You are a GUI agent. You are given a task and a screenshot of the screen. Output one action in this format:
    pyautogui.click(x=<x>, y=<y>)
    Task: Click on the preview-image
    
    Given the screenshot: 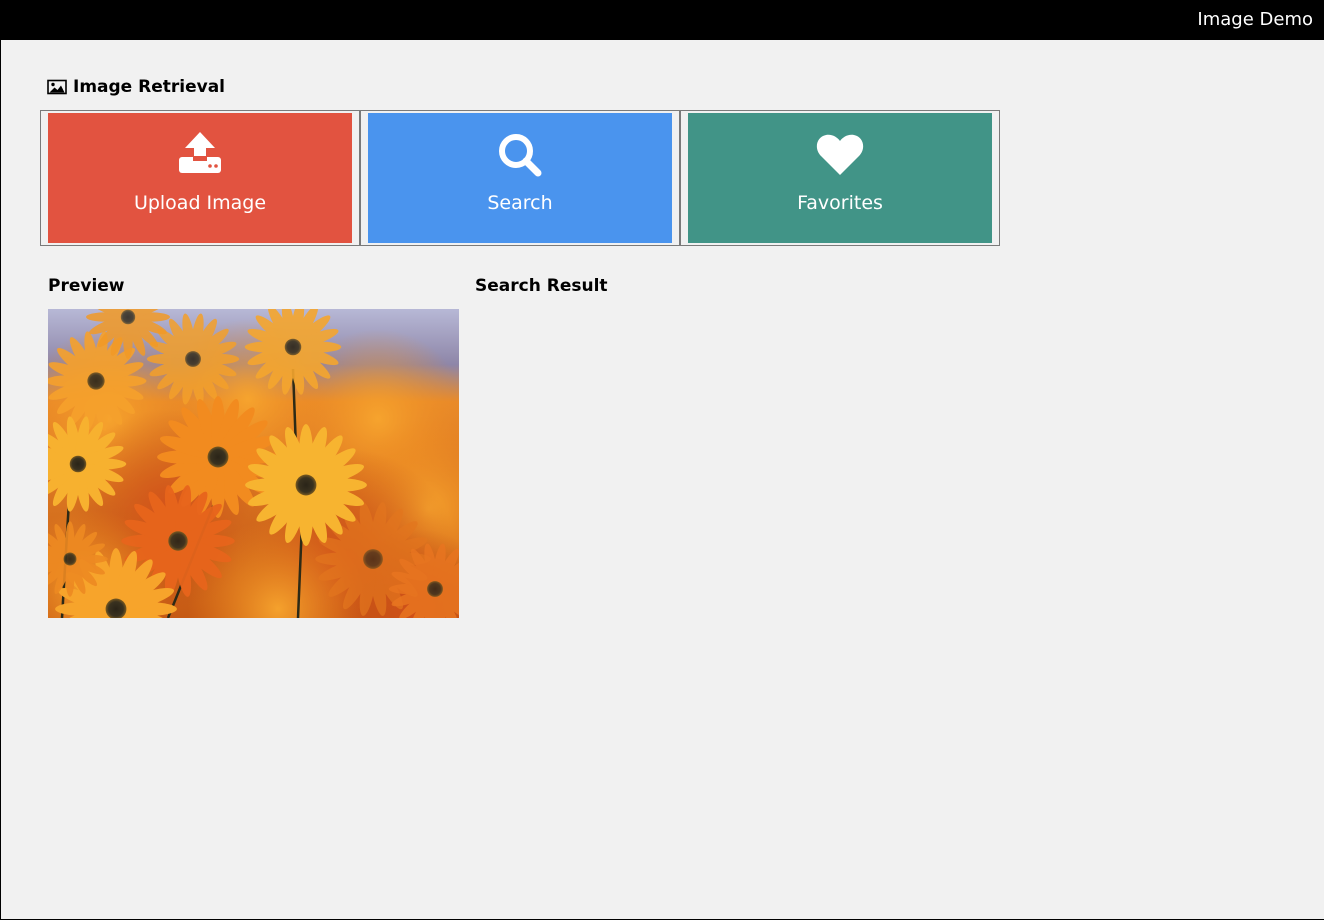 What is the action you would take?
    pyautogui.click(x=253, y=463)
    